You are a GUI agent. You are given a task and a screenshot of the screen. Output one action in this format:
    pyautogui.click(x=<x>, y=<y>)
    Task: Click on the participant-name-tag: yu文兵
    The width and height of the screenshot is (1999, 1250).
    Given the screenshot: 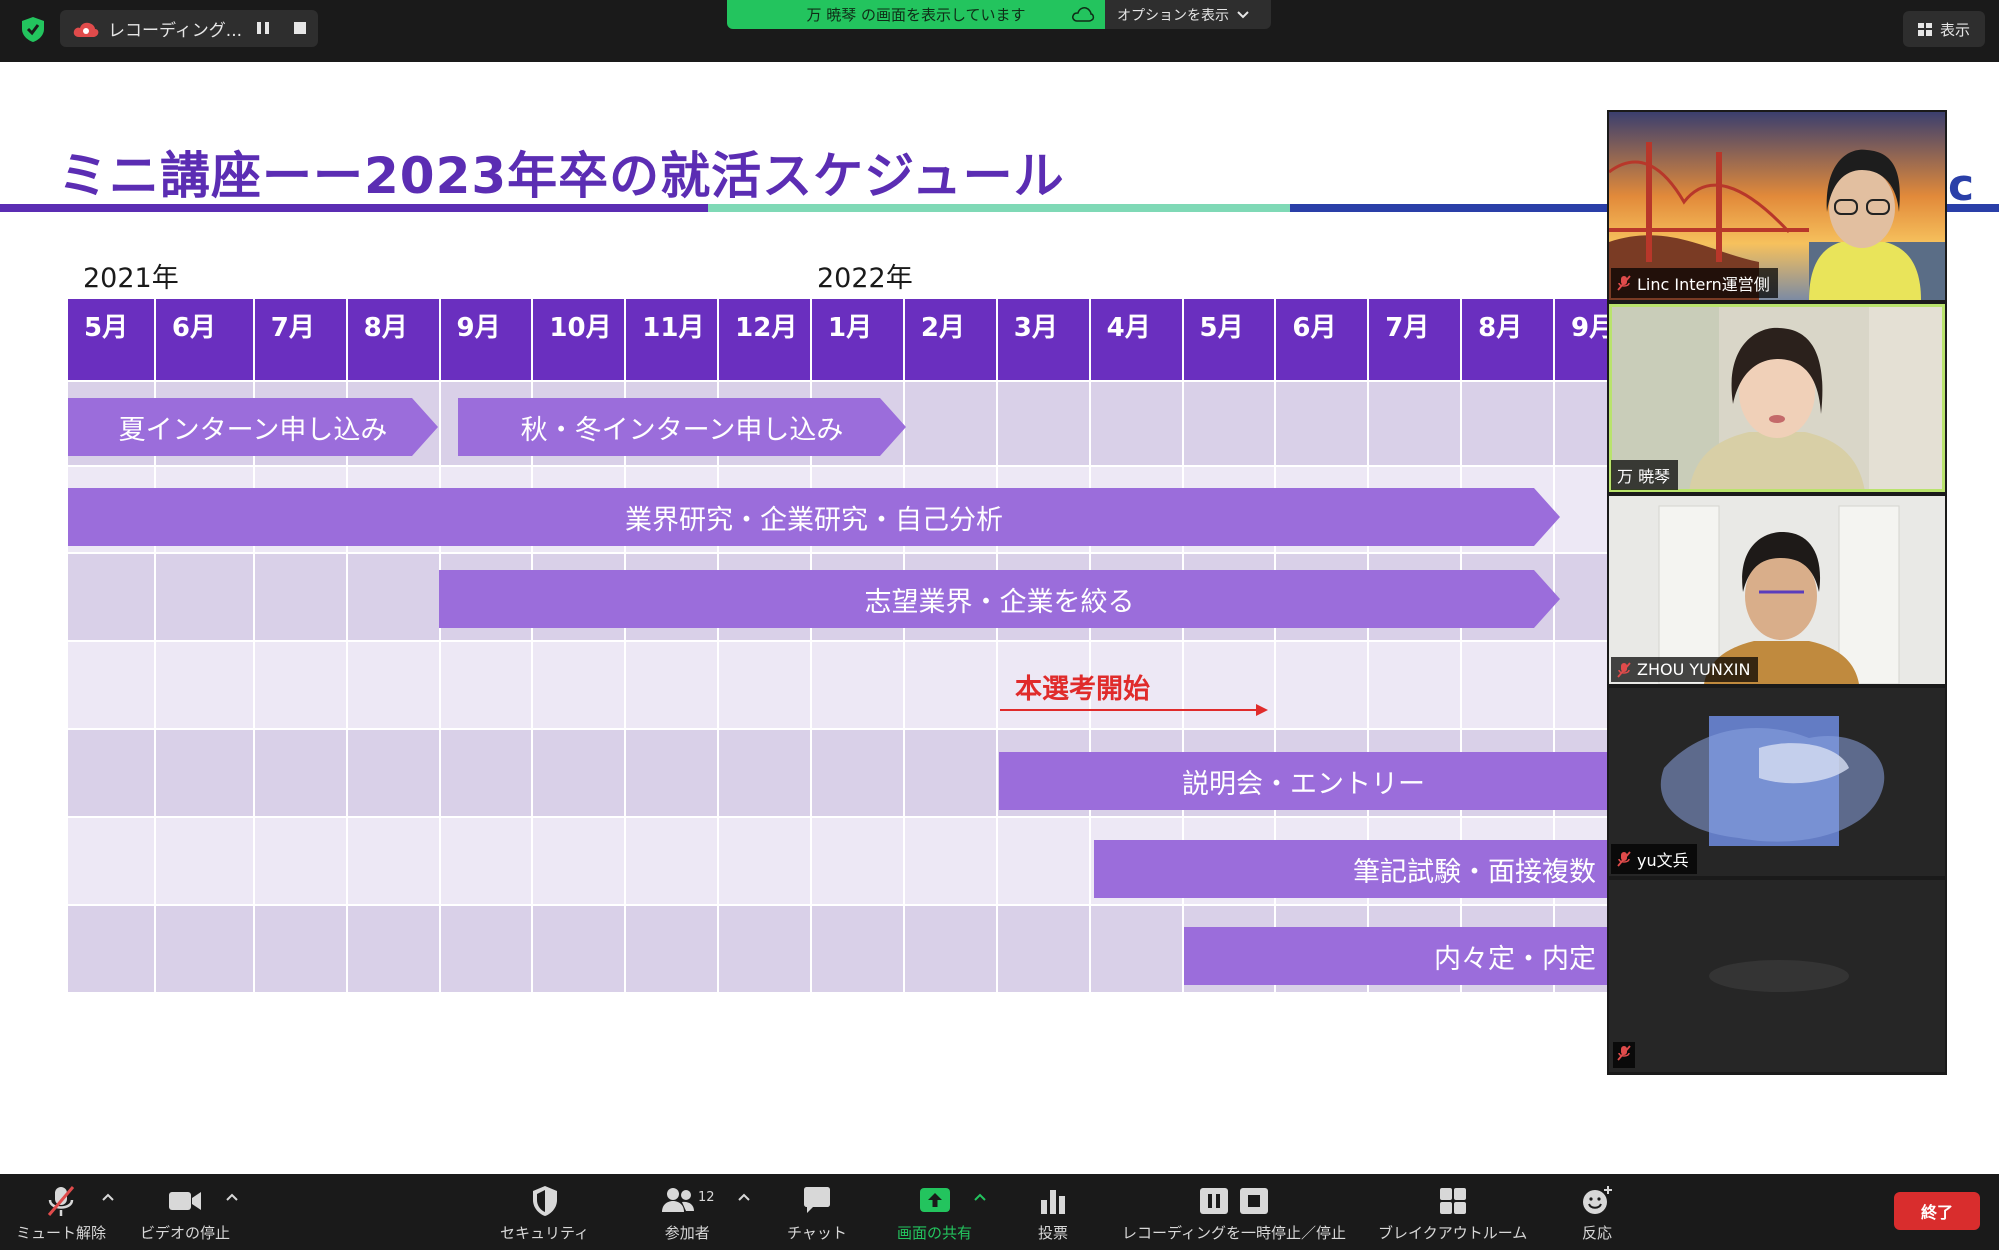 What is the action you would take?
    pyautogui.click(x=1654, y=859)
    